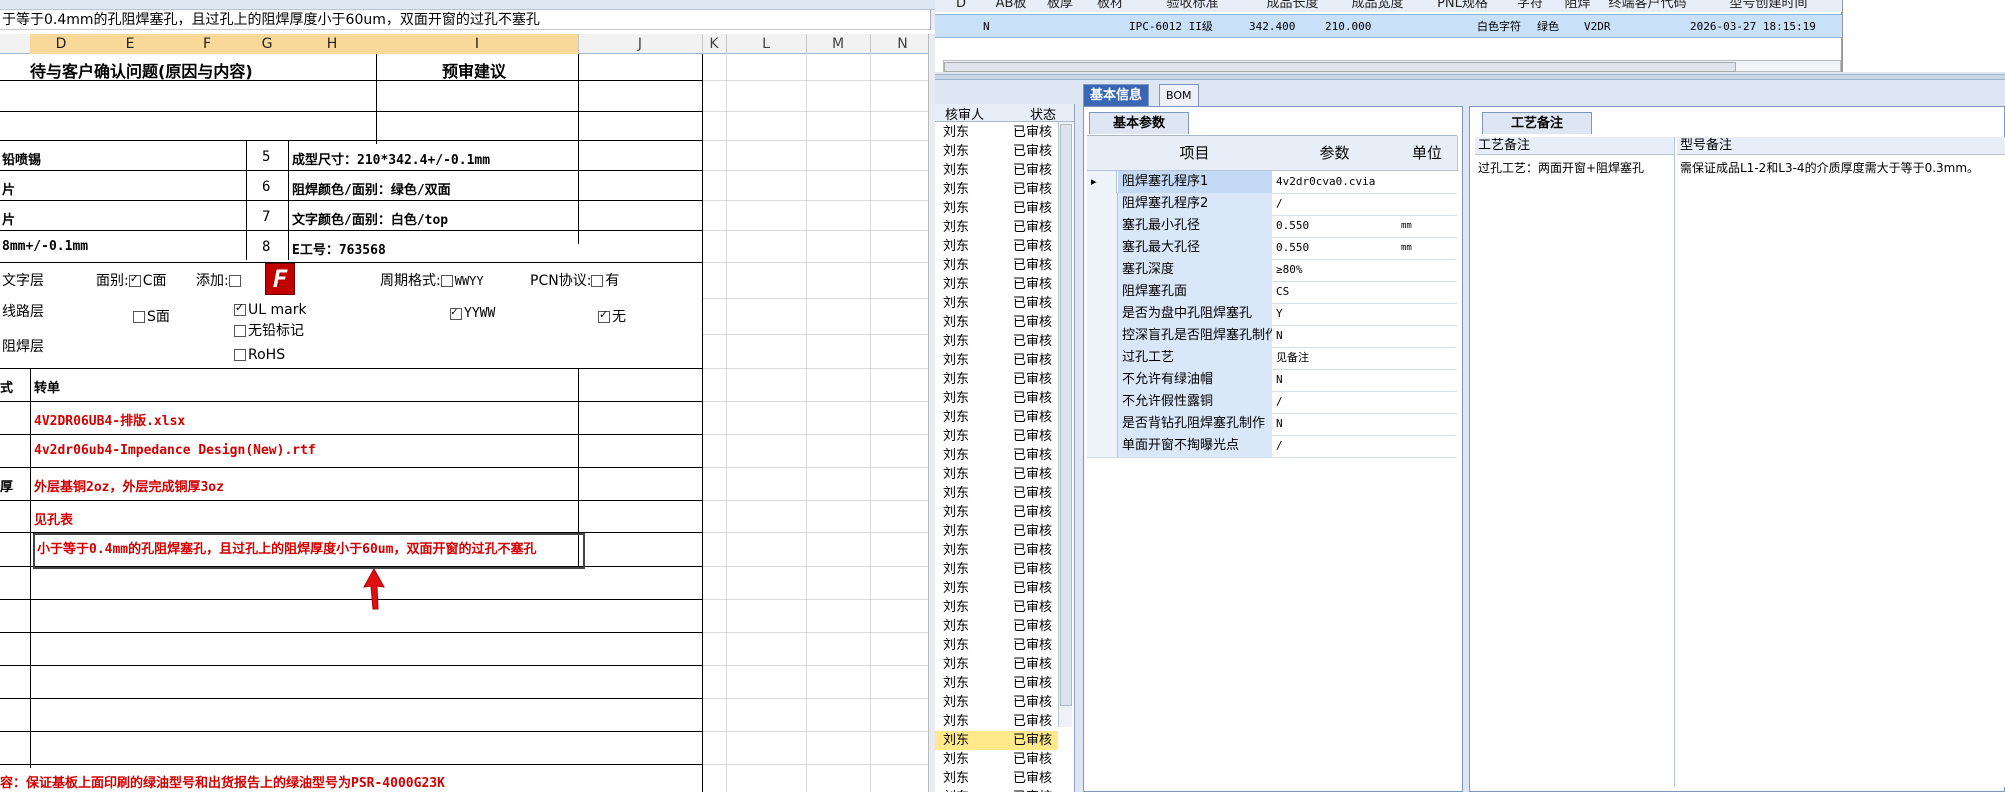 Image resolution: width=2005 pixels, height=792 pixels. Describe the element at coordinates (1272, 446) in the screenshot. I see `params-row: 单面开窗不掏曝光点 /` at that location.